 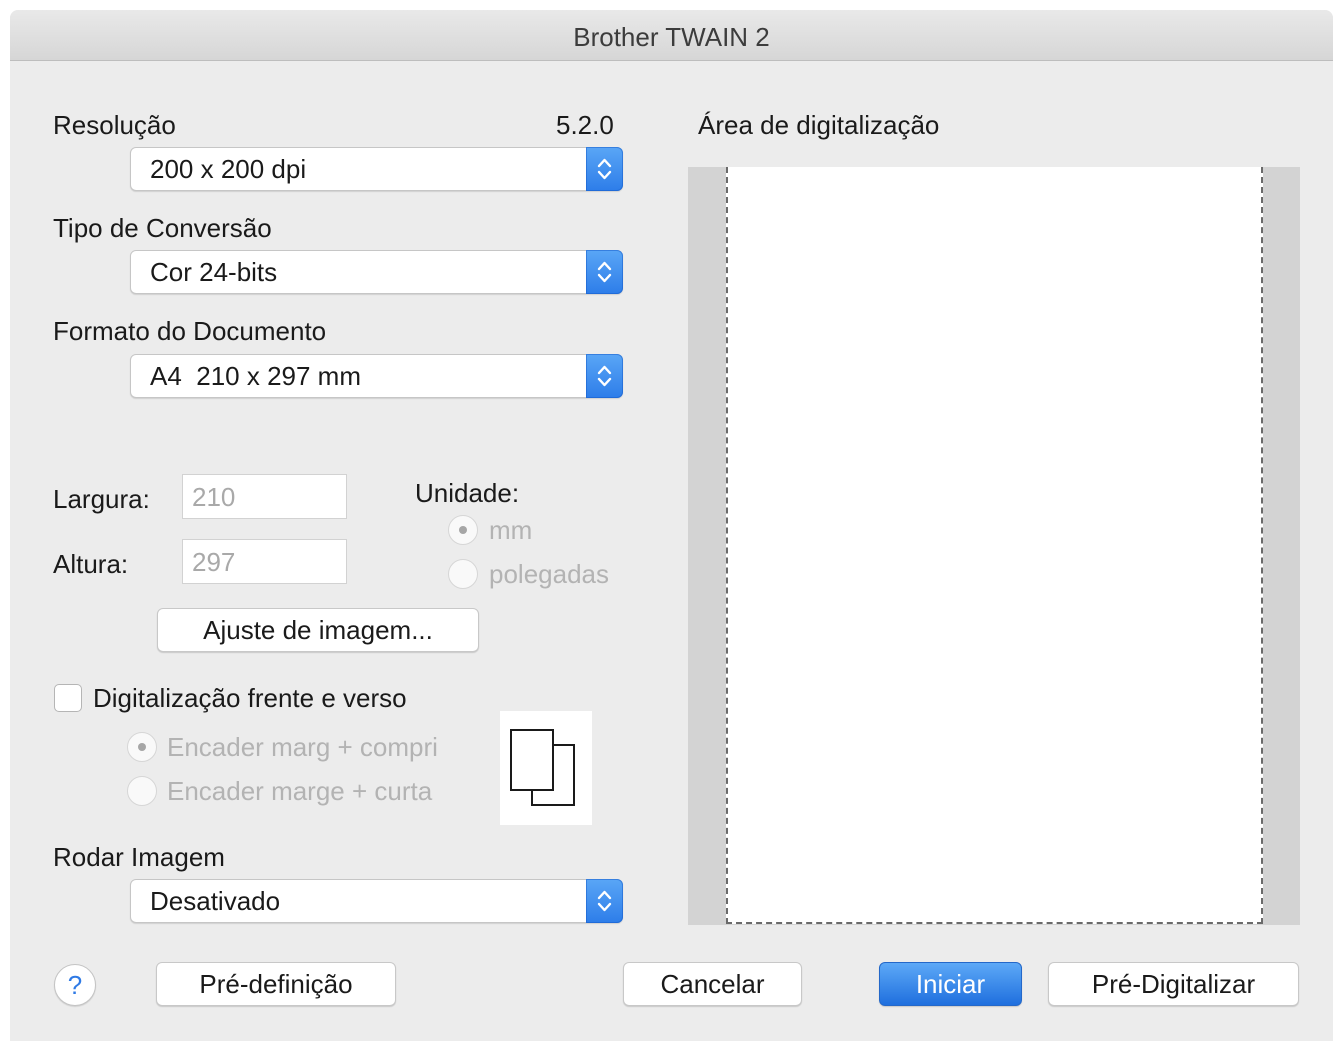 I want to click on cancel-button: Cancelar, so click(x=712, y=984).